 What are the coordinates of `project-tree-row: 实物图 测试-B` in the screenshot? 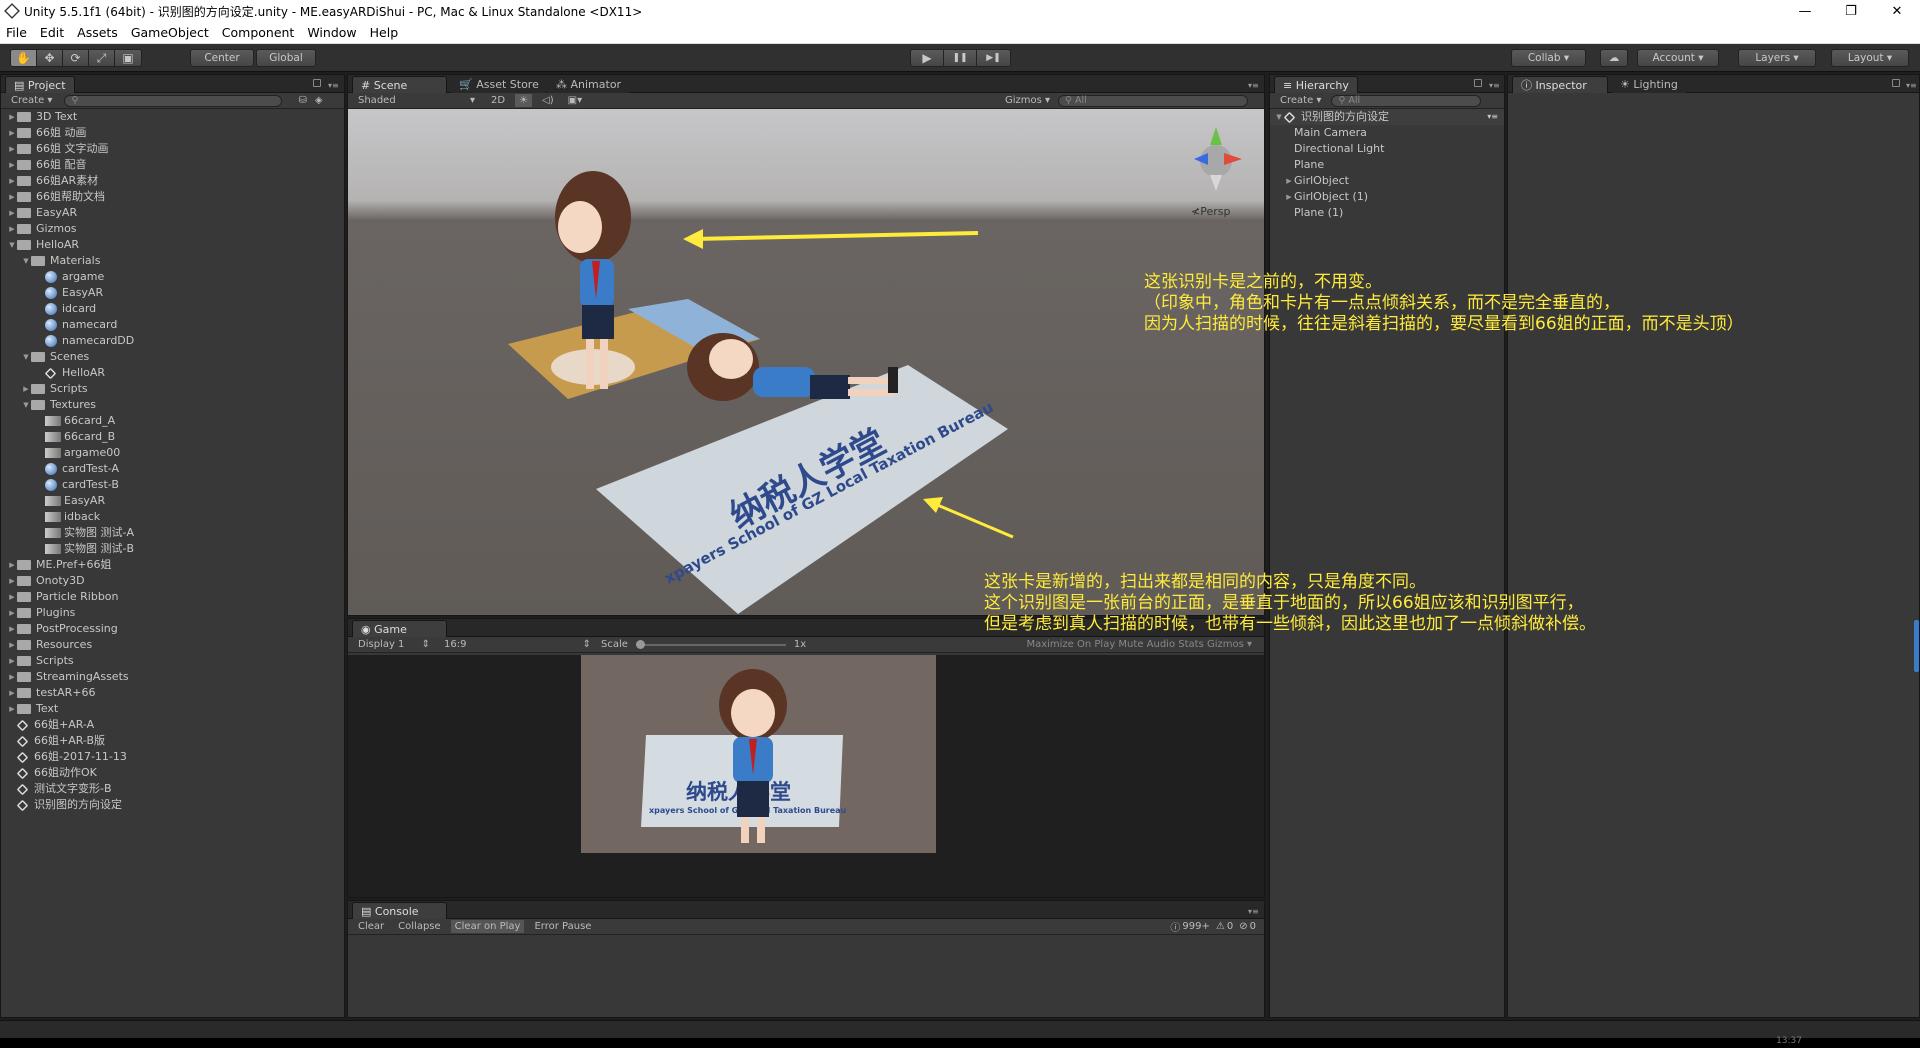 It's located at (172, 549).